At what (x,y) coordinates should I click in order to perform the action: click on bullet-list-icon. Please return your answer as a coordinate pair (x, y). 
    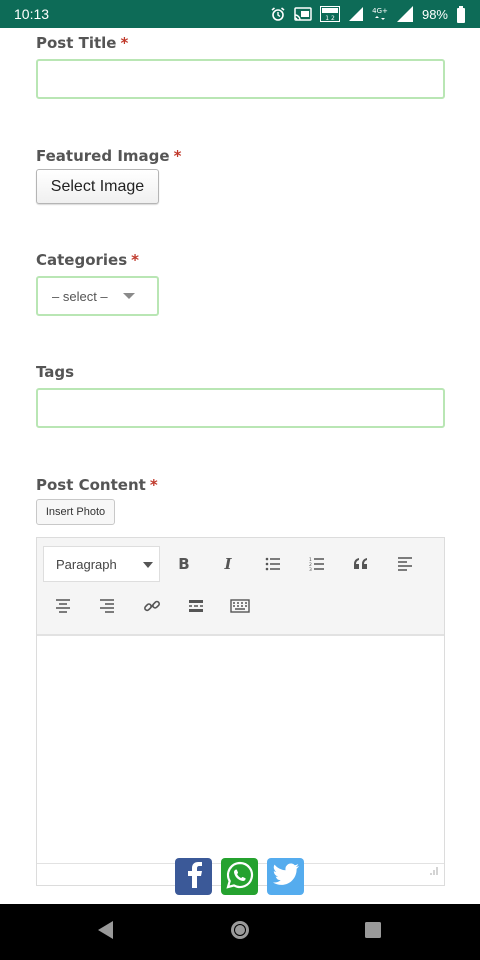
    Looking at the image, I should click on (273, 564).